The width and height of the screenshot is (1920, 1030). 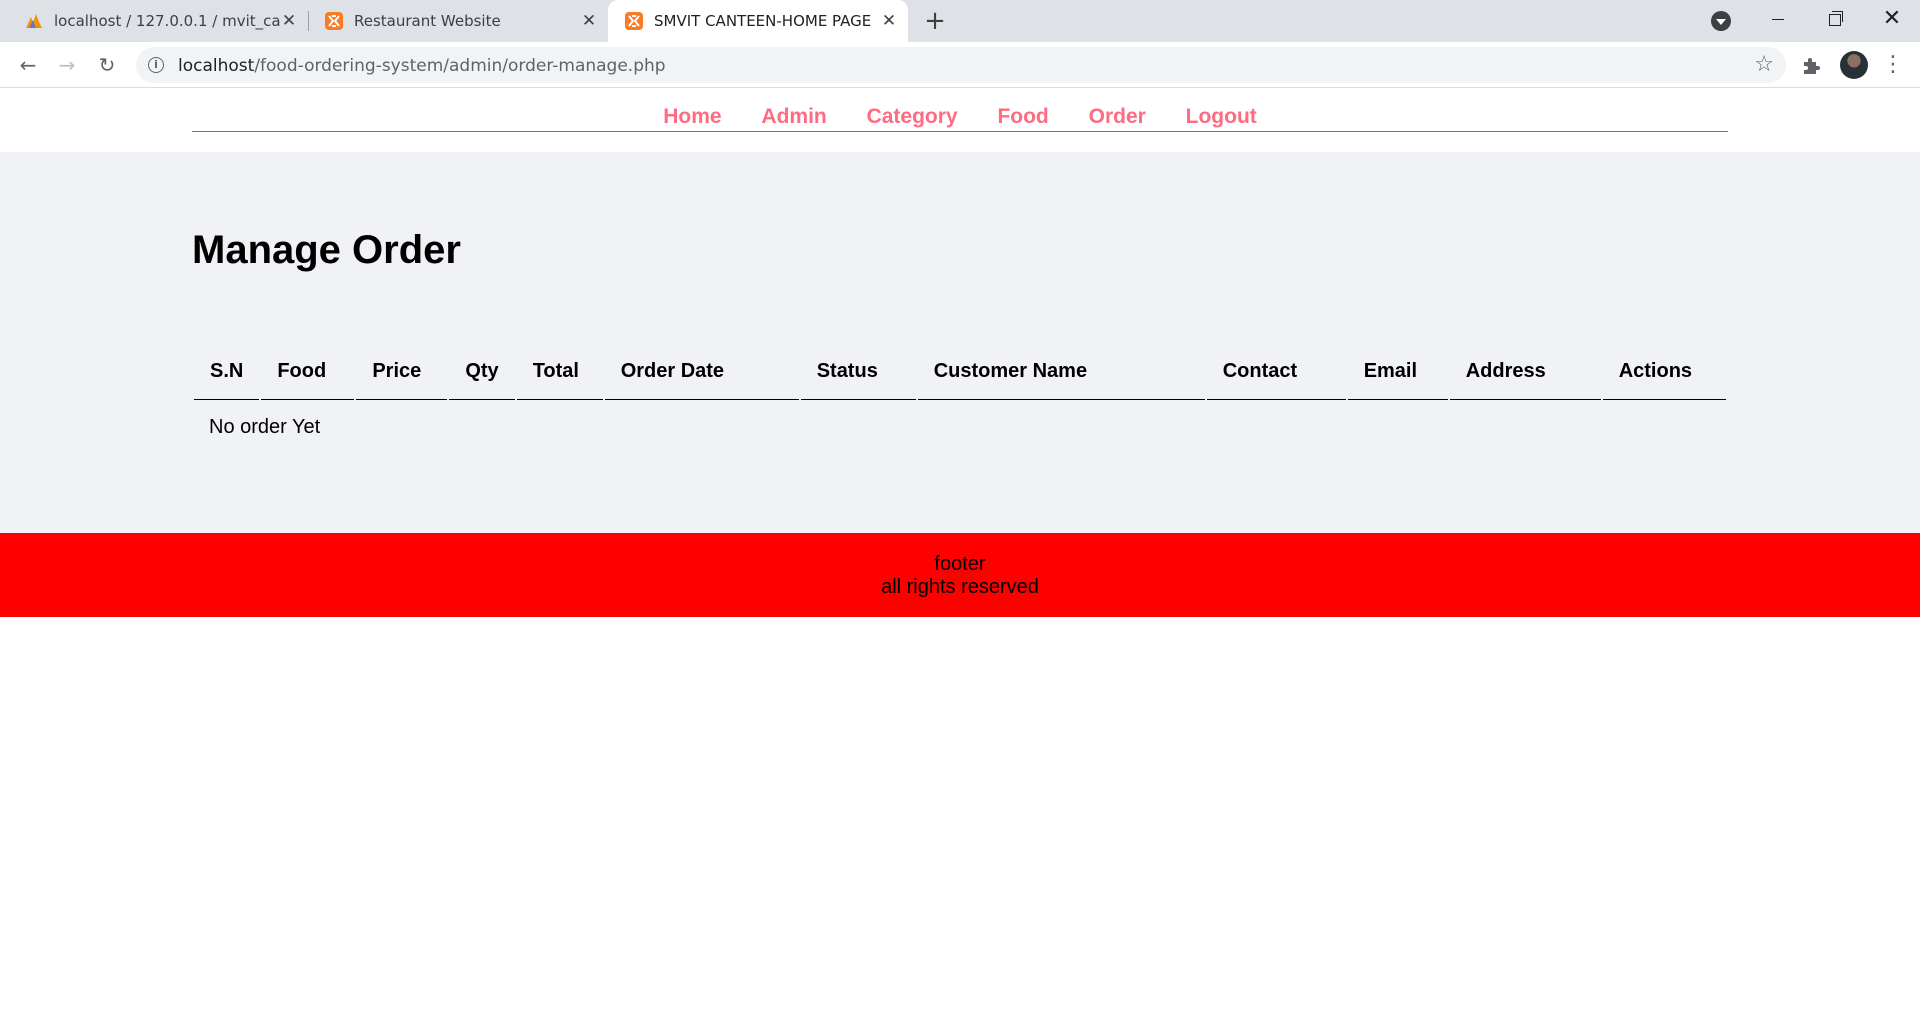 I want to click on new-tab-icon: +, so click(x=935, y=21).